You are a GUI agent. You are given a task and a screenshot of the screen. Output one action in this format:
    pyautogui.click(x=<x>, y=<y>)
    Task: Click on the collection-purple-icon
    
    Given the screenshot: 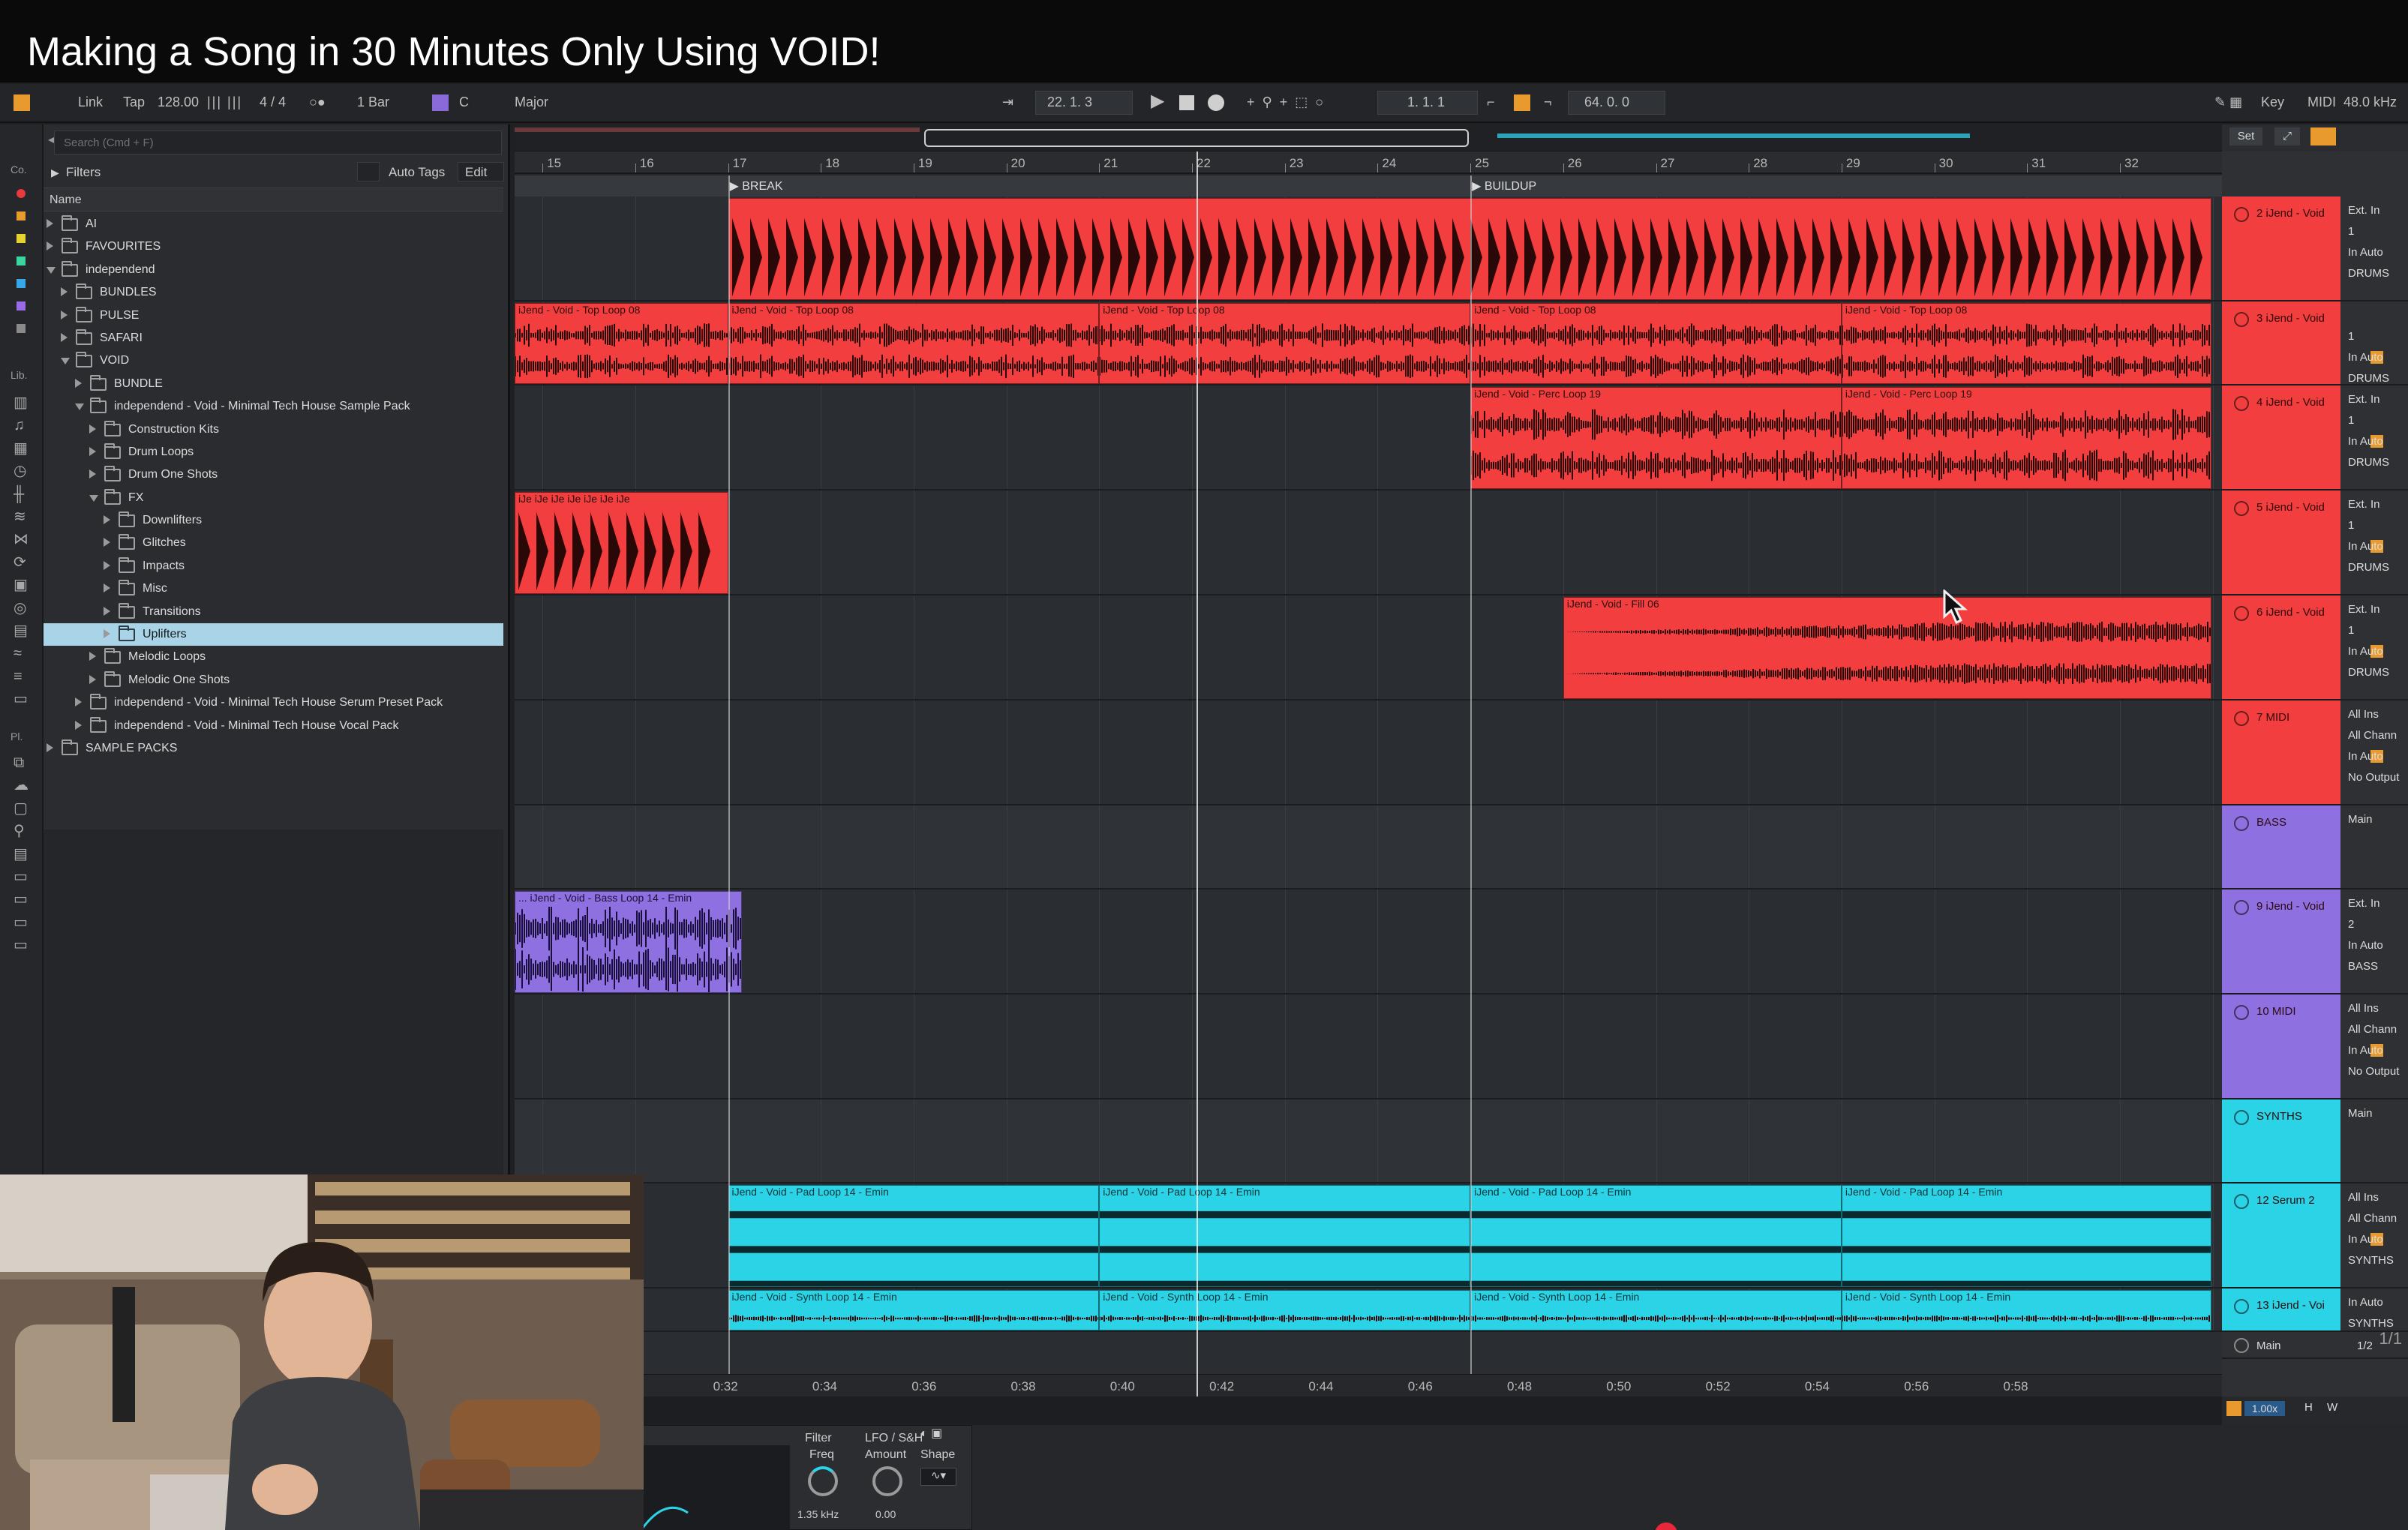 What is the action you would take?
    pyautogui.click(x=21, y=306)
    